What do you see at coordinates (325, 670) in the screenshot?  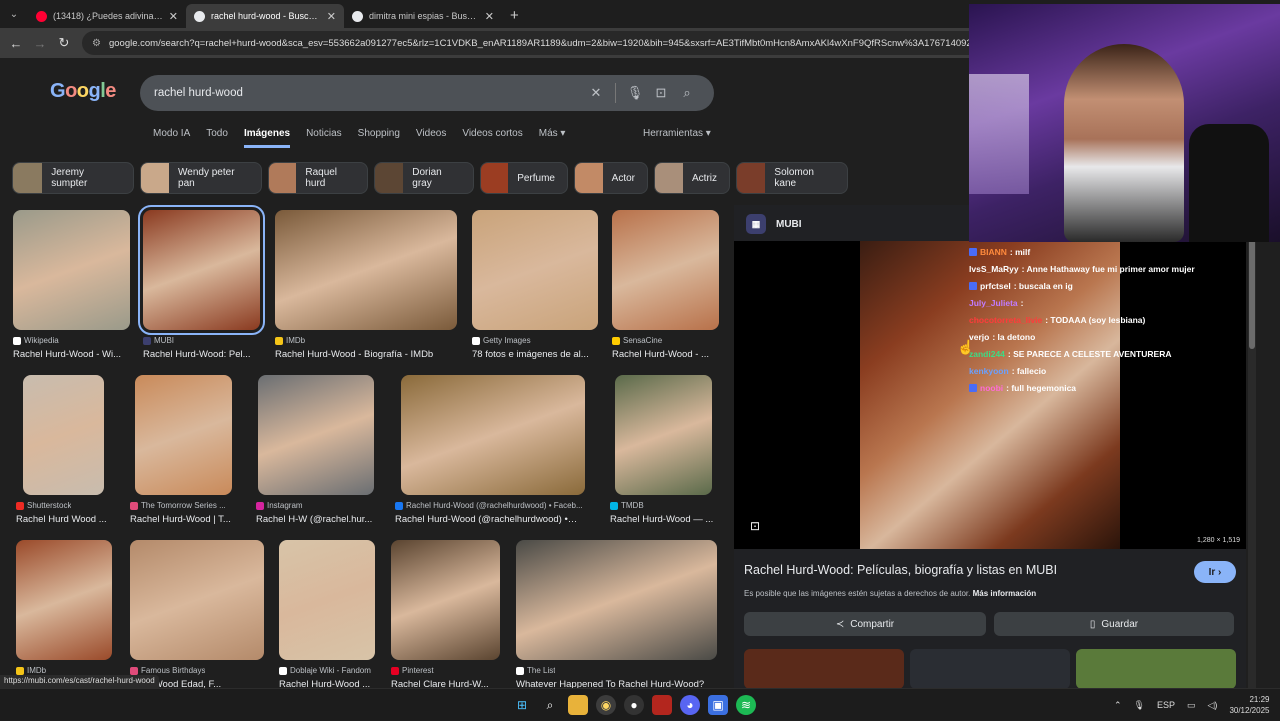 I see `result-source: Doblaje Wiki - Fandom` at bounding box center [325, 670].